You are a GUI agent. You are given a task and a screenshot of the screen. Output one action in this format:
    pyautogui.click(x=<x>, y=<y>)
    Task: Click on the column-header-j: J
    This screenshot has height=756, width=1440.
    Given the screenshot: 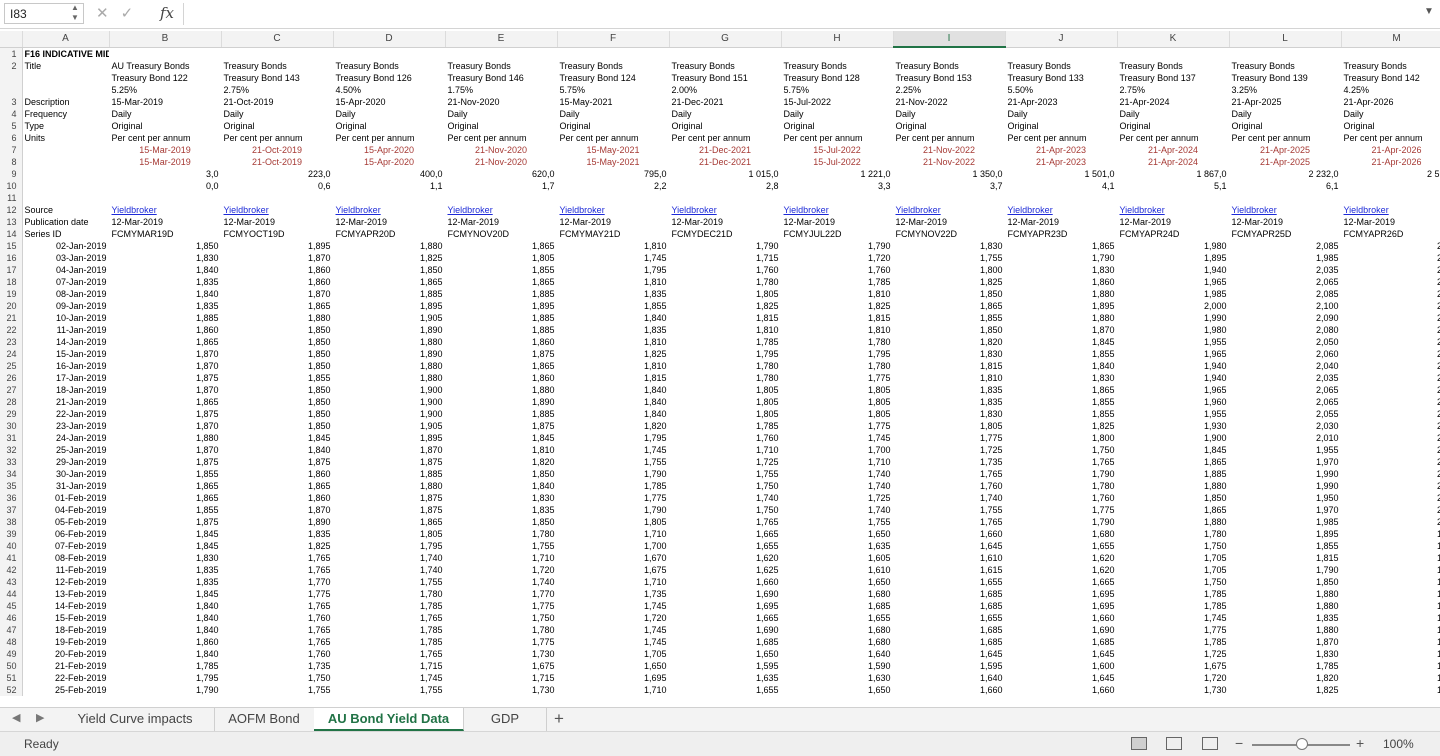 What is the action you would take?
    pyautogui.click(x=1061, y=39)
    